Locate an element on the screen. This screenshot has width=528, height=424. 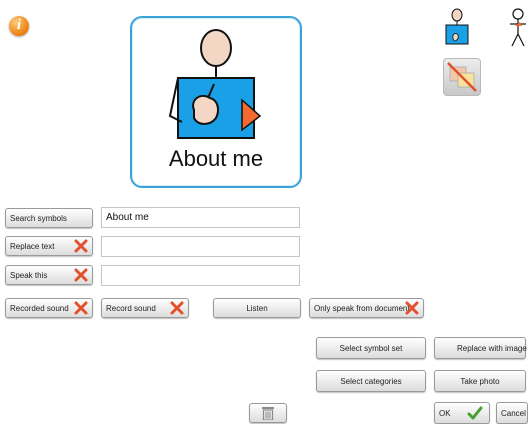
only-speak-label: Only speak from document is located at coordinates (362, 308).